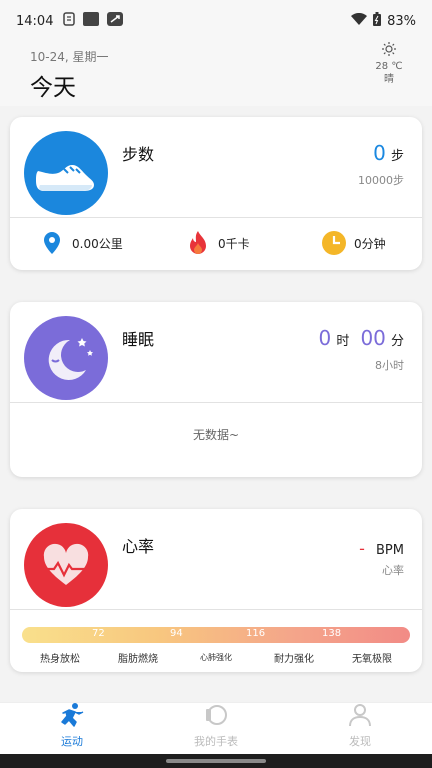 This screenshot has height=768, width=432. Describe the element at coordinates (198, 243) in the screenshot. I see `flame-icon` at that location.